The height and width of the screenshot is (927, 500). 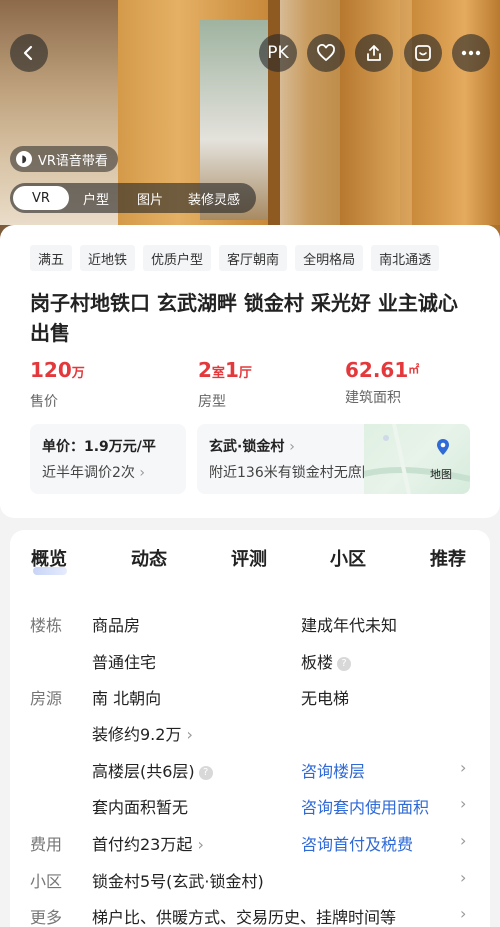 I want to click on community-name: 玄武·锁金村, so click(x=247, y=447).